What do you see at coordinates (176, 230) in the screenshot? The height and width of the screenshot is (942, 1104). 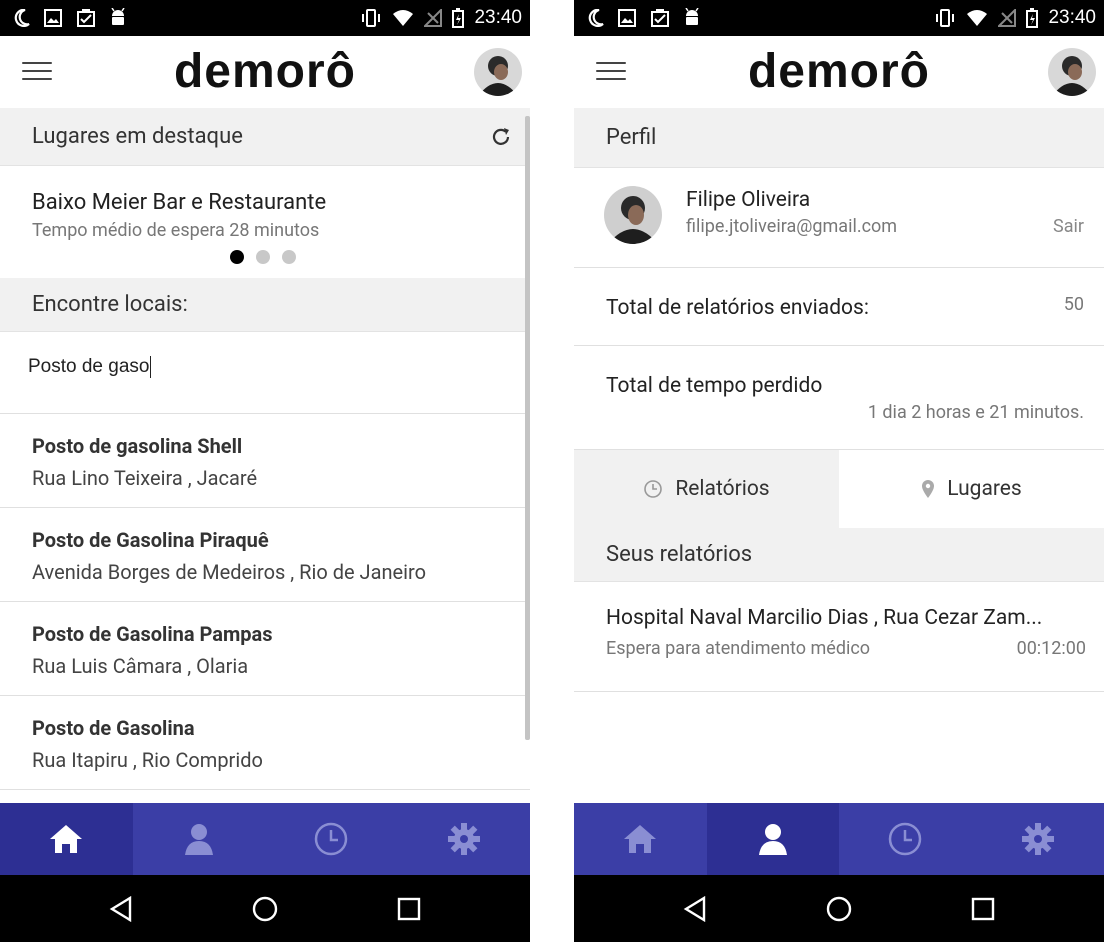 I see `featured-wait-time: Tempo médio de espera 28 minutos` at bounding box center [176, 230].